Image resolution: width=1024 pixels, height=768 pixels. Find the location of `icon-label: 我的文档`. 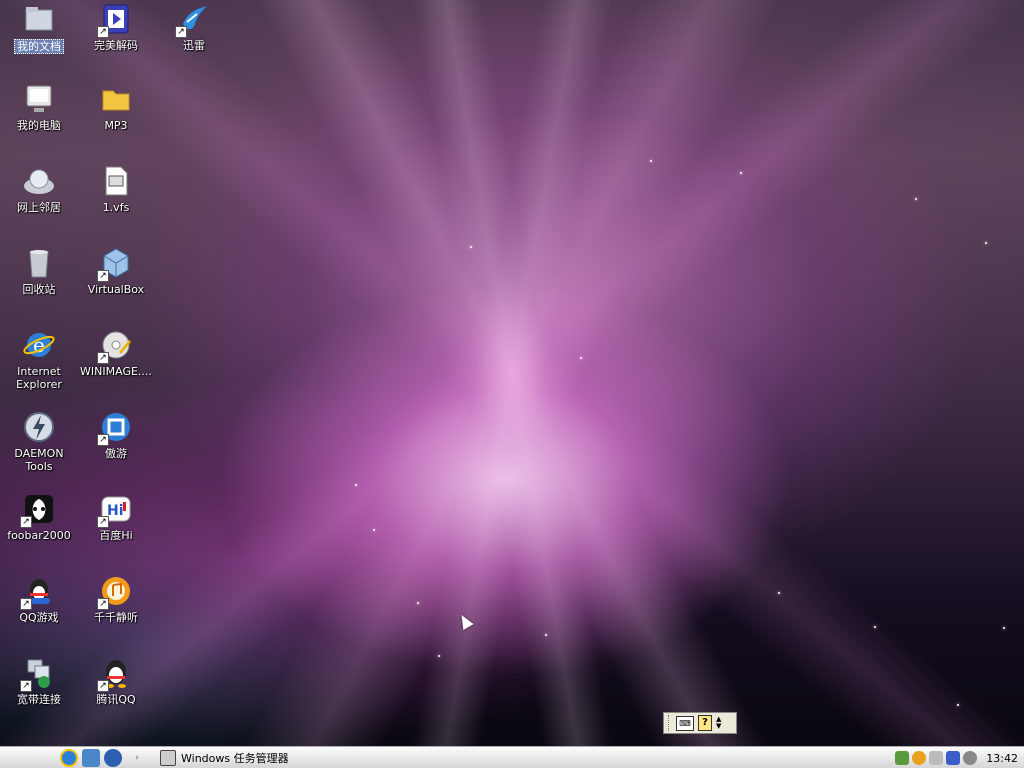

icon-label: 我的文档 is located at coordinates (39, 46).